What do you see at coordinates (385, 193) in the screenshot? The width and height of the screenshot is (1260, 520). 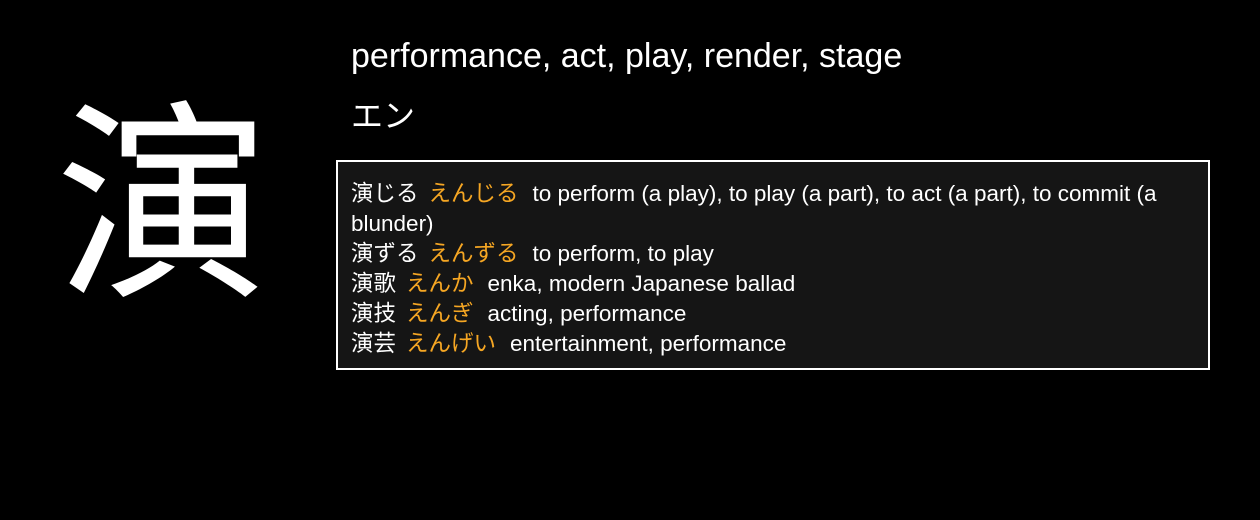 I see `vocab-word: 演じる` at bounding box center [385, 193].